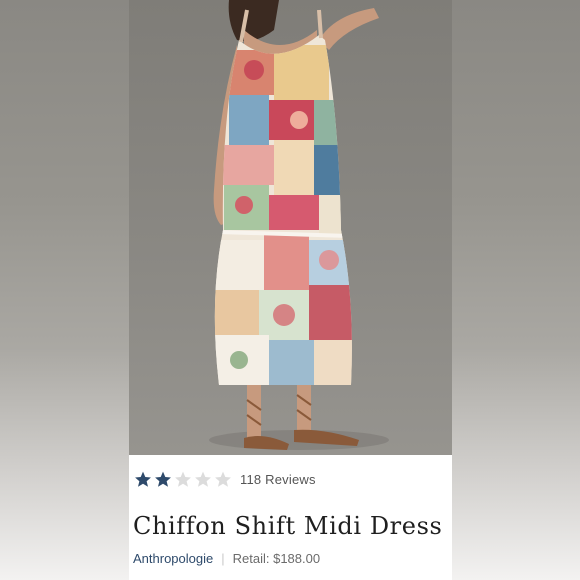 The width and height of the screenshot is (580, 580). What do you see at coordinates (278, 479) in the screenshot?
I see `reviews-link: 118 Reviews` at bounding box center [278, 479].